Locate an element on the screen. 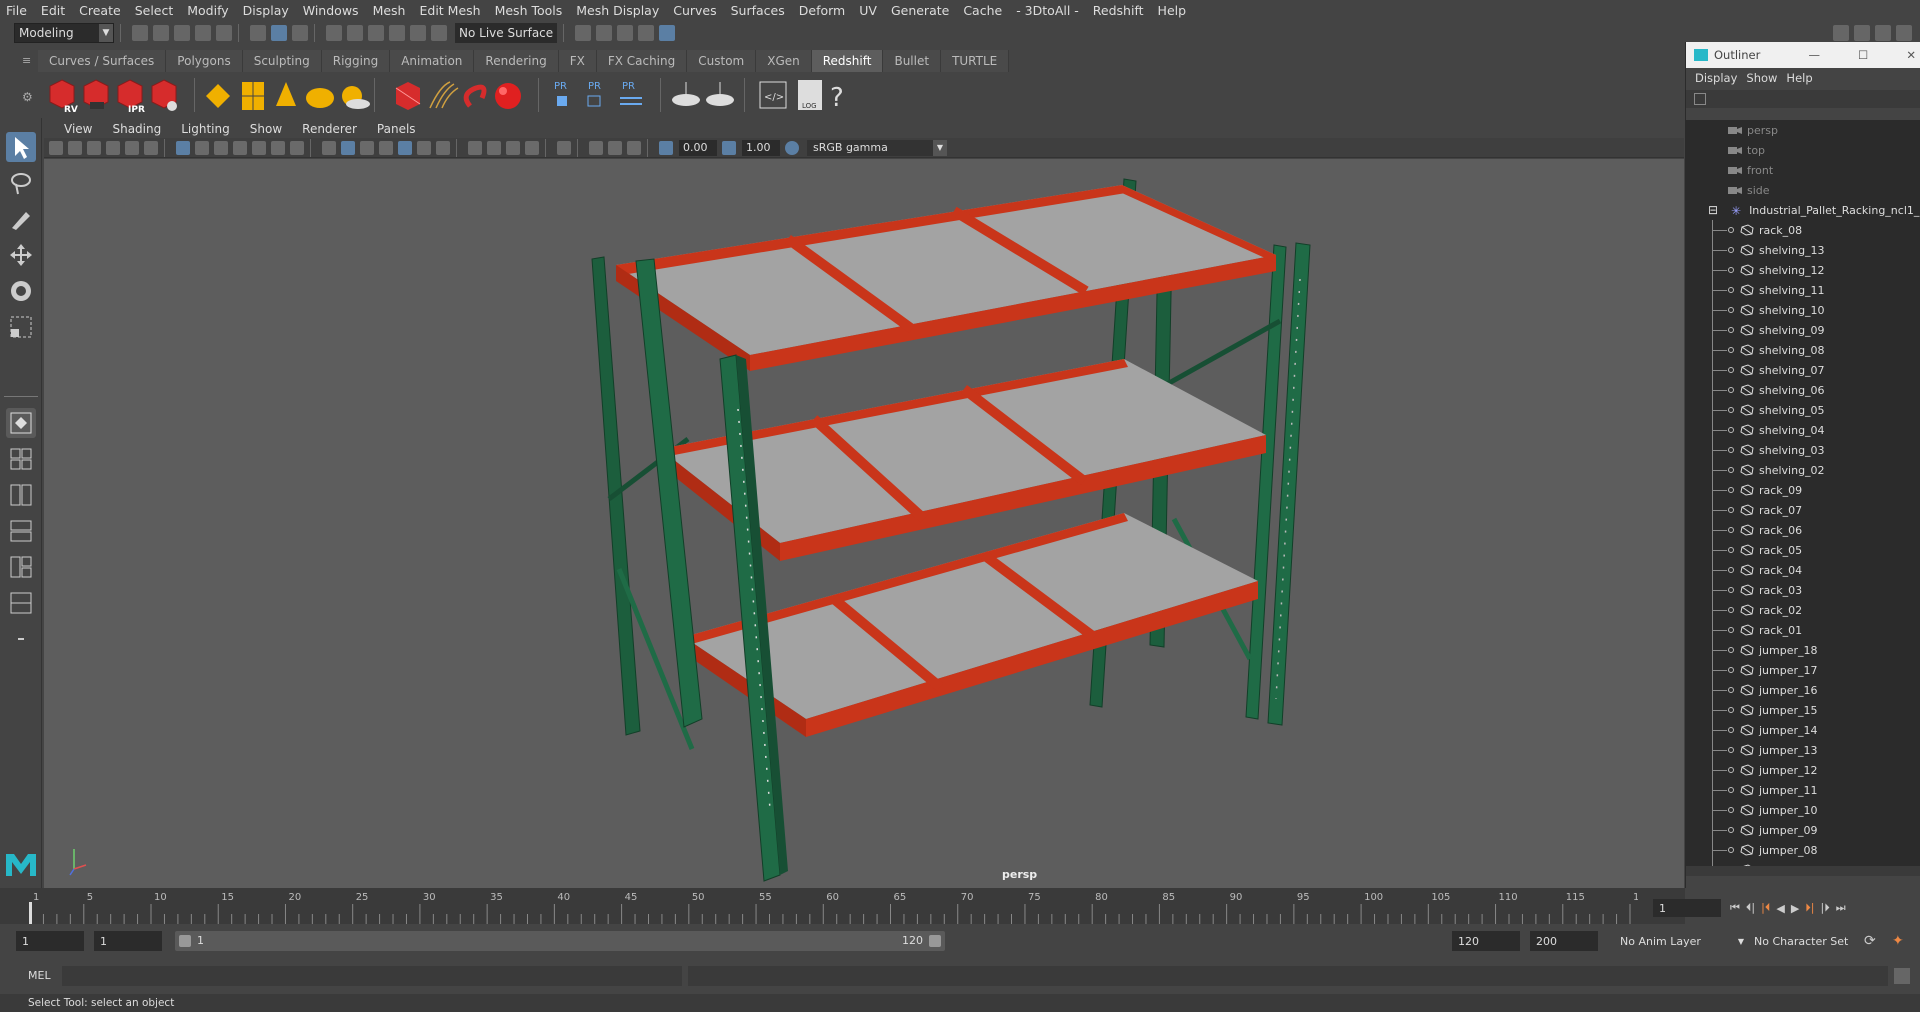 The width and height of the screenshot is (1920, 1012). snap-grid-icon is located at coordinates (334, 32).